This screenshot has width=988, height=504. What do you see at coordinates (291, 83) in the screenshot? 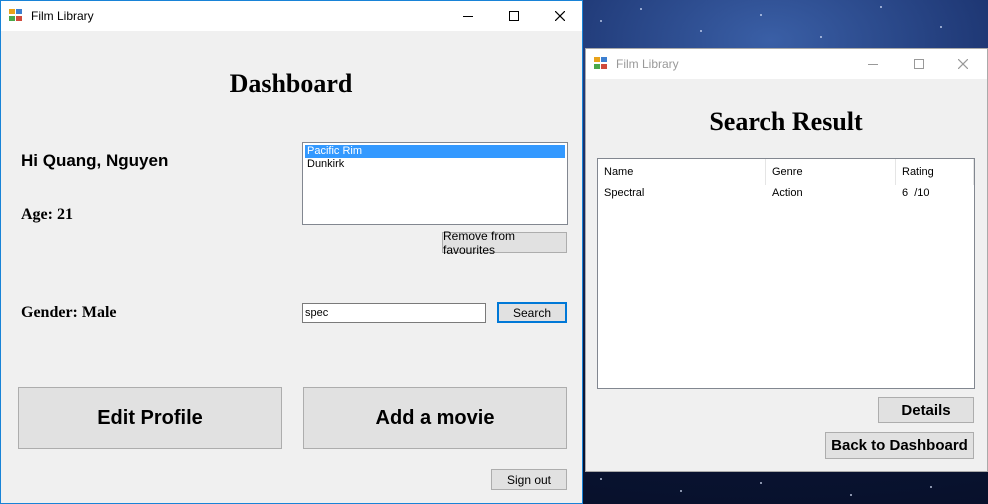
I see `page-title: Dashboard` at bounding box center [291, 83].